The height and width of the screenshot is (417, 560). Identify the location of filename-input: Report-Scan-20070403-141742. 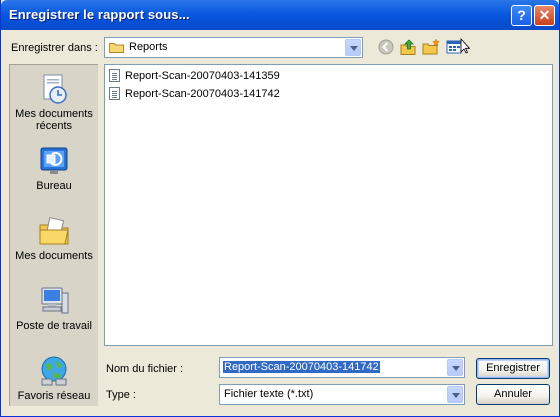
(342, 367).